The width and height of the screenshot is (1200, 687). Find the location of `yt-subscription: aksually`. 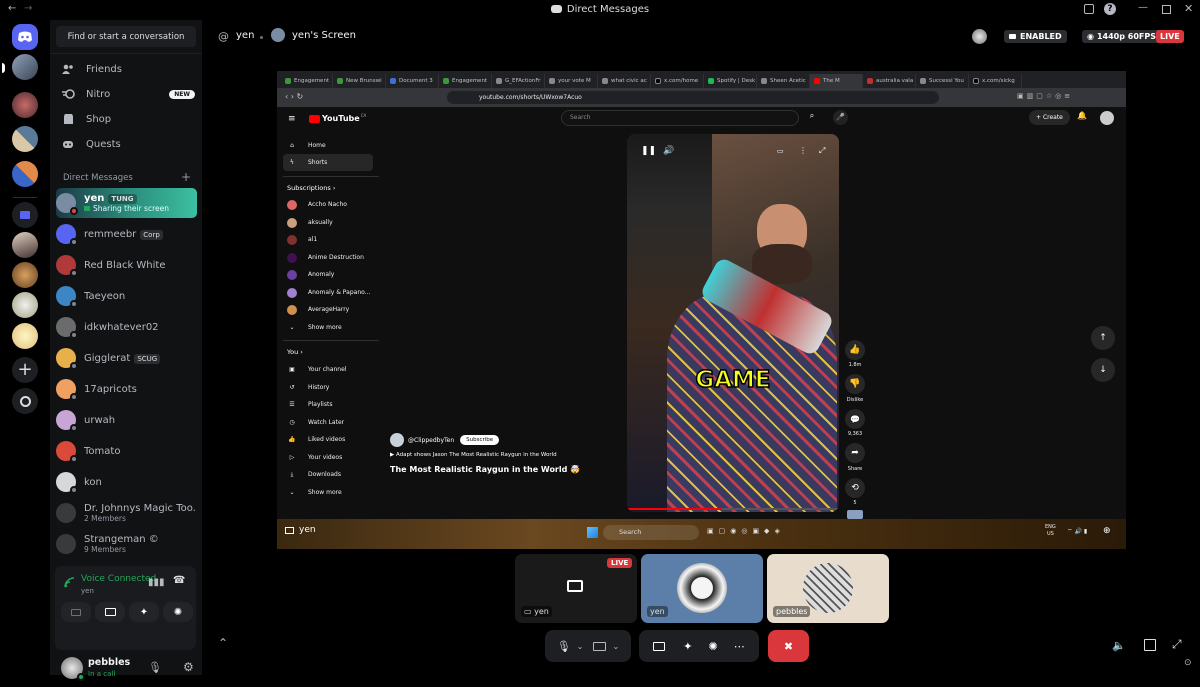

yt-subscription: aksually is located at coordinates (329, 222).